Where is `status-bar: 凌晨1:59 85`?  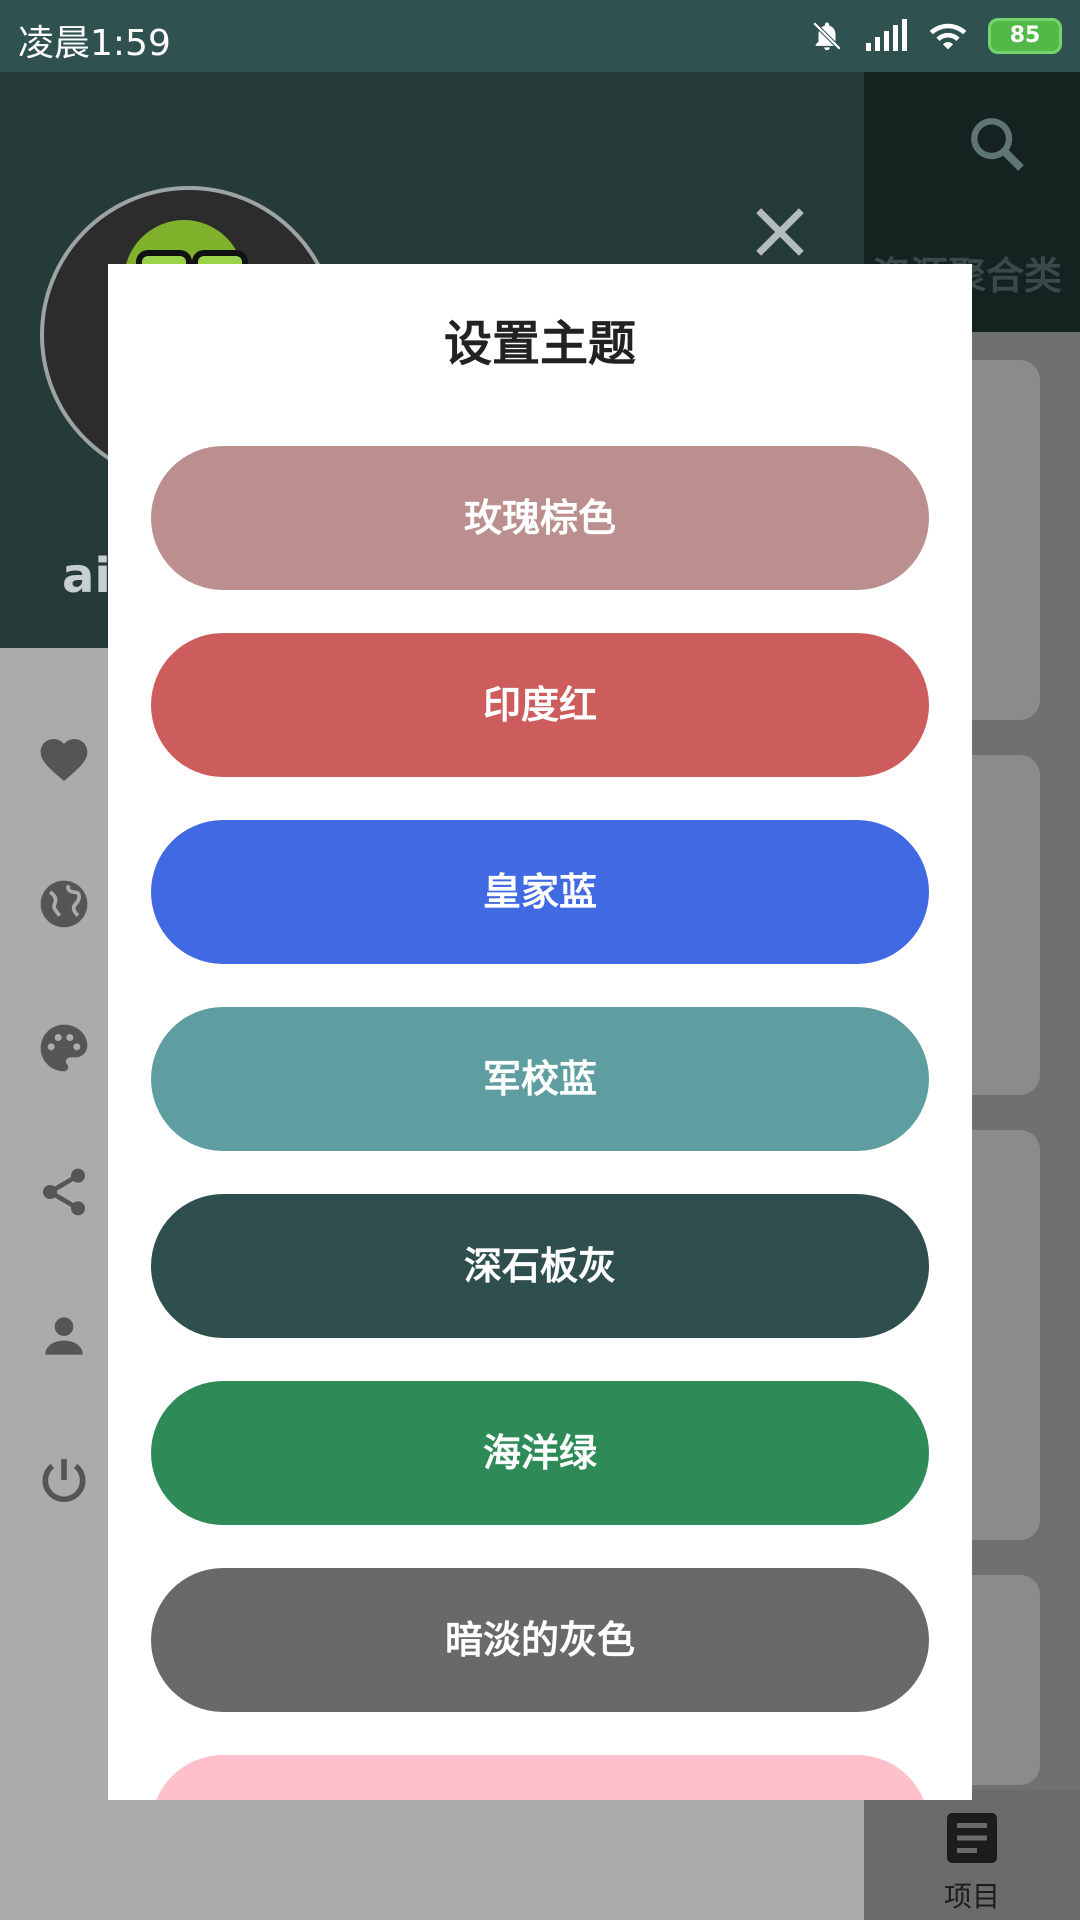
status-bar: 凌晨1:59 85 is located at coordinates (540, 36).